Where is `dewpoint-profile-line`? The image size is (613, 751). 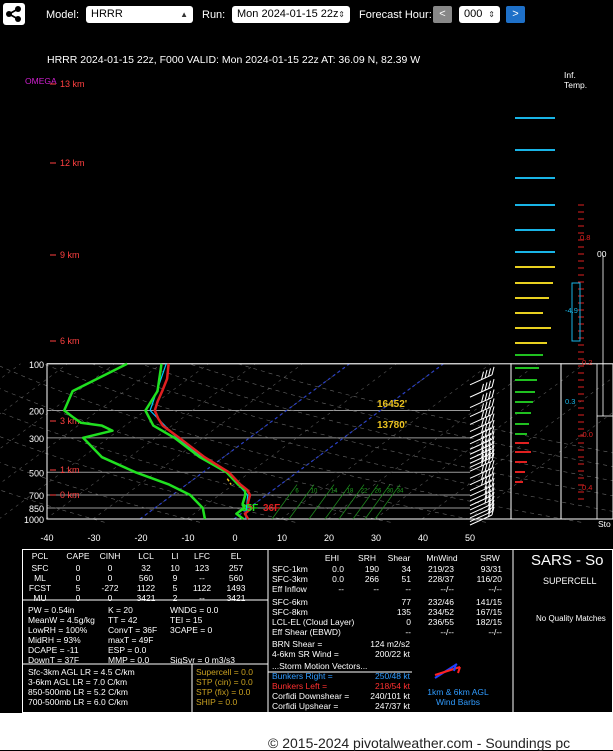 dewpoint-profile-line is located at coordinates (195, 441).